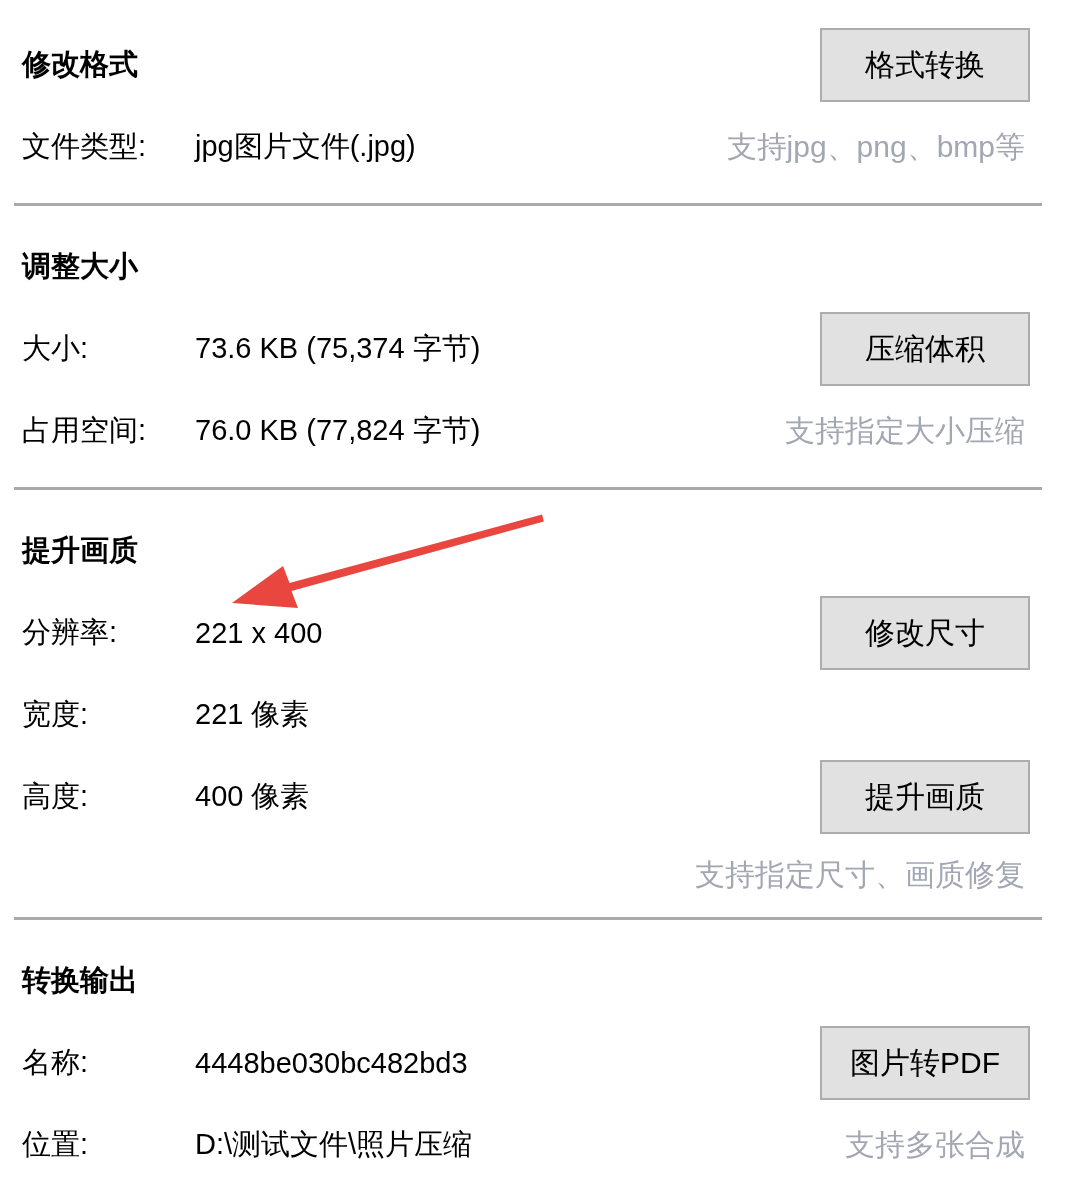 This screenshot has width=1080, height=1200. Describe the element at coordinates (56, 1062) in the screenshot. I see `field-label: 名称:` at that location.